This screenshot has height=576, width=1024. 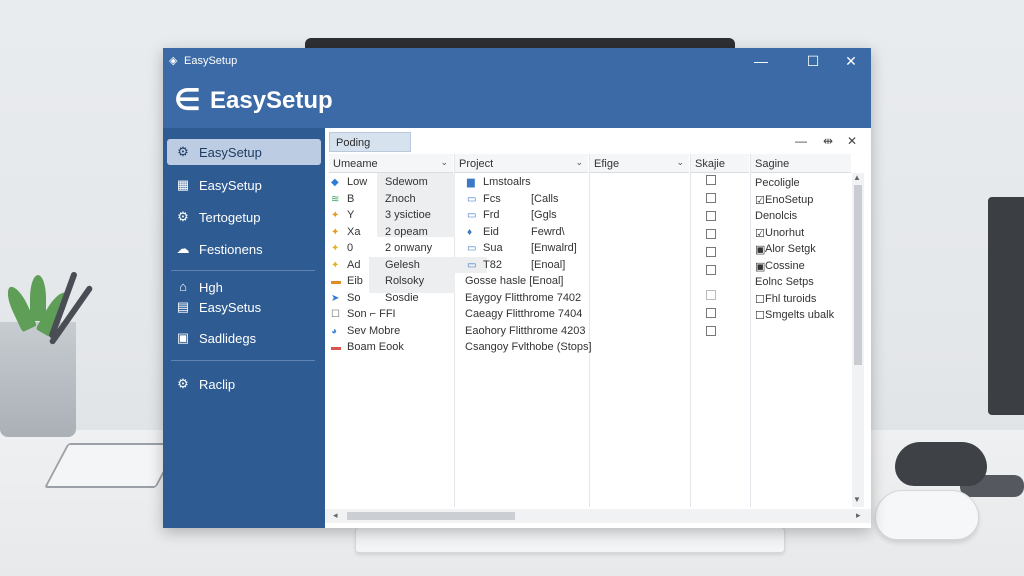 I want to click on row-name-cell: Ad, so click(x=353, y=265).